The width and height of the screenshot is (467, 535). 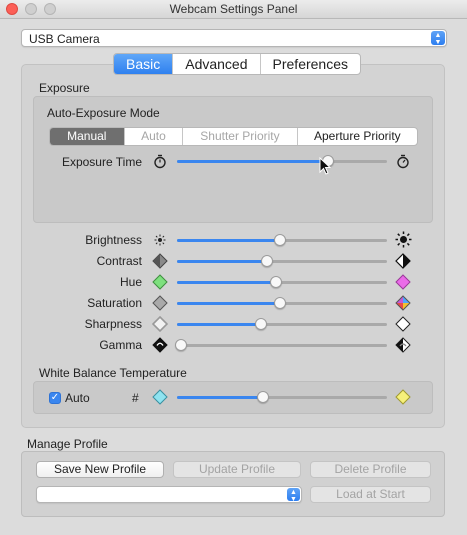 I want to click on sharpness-knob, so click(x=261, y=324).